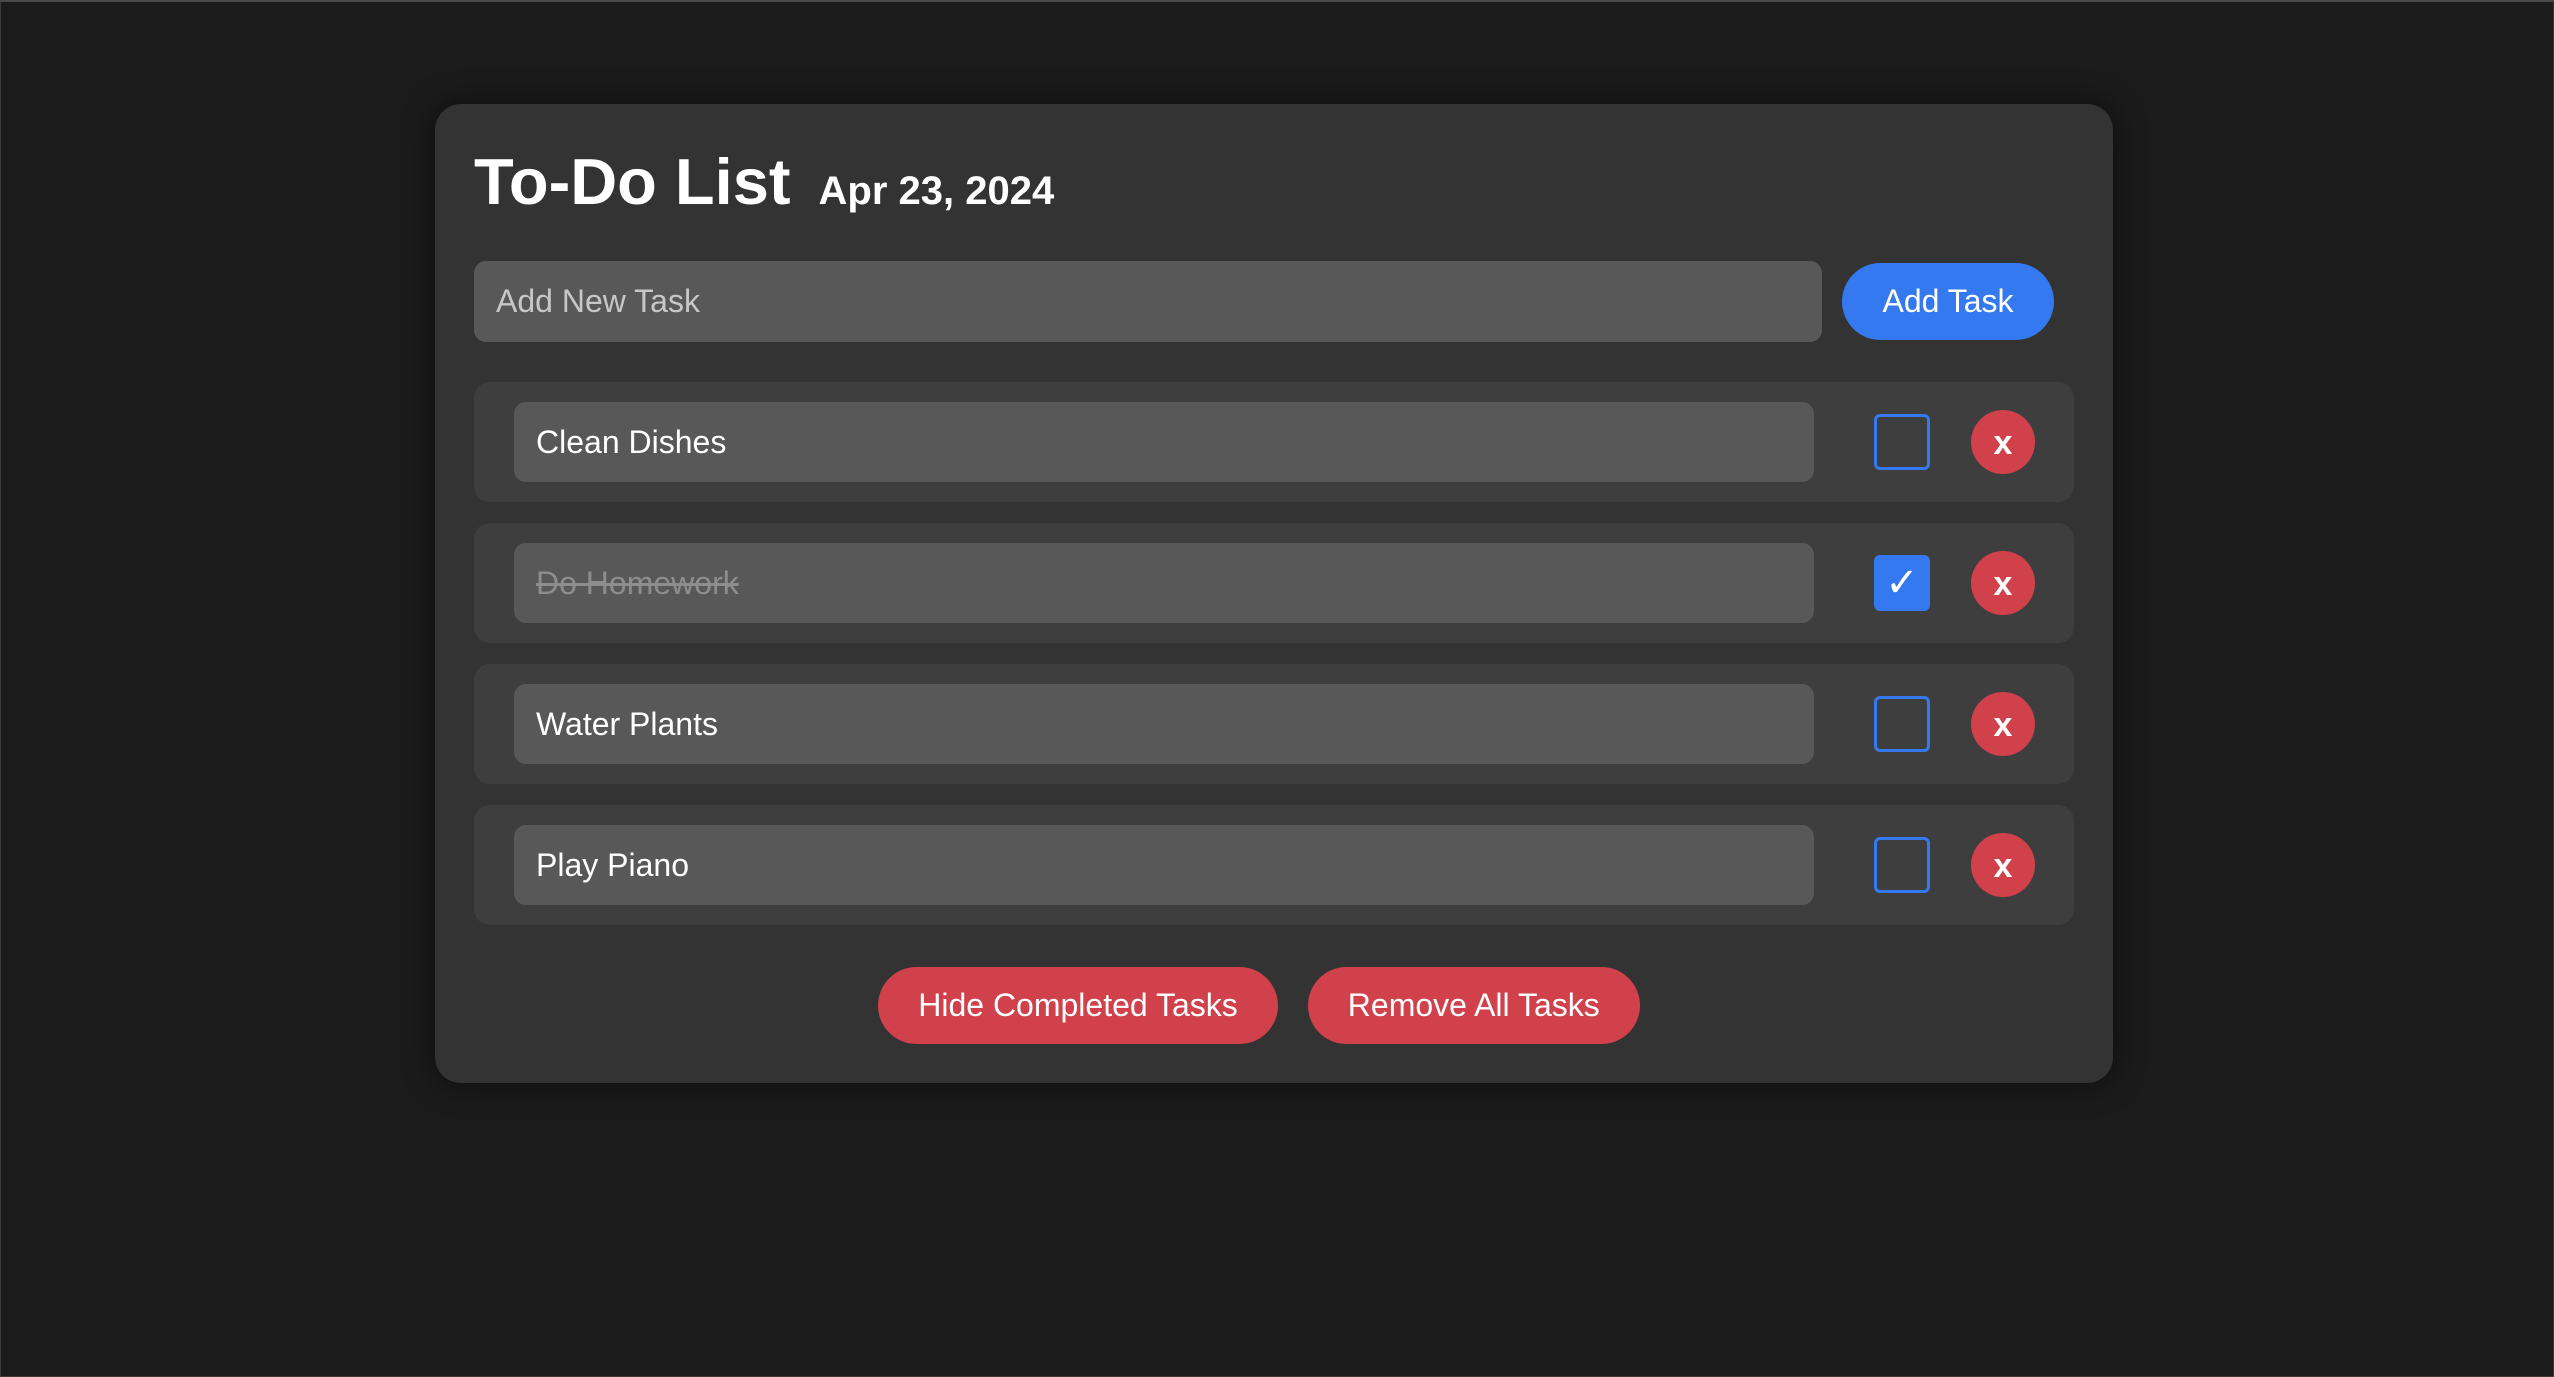  I want to click on footer-actions: Hide Completed Tasks Remove All Tasks, so click(1274, 1005).